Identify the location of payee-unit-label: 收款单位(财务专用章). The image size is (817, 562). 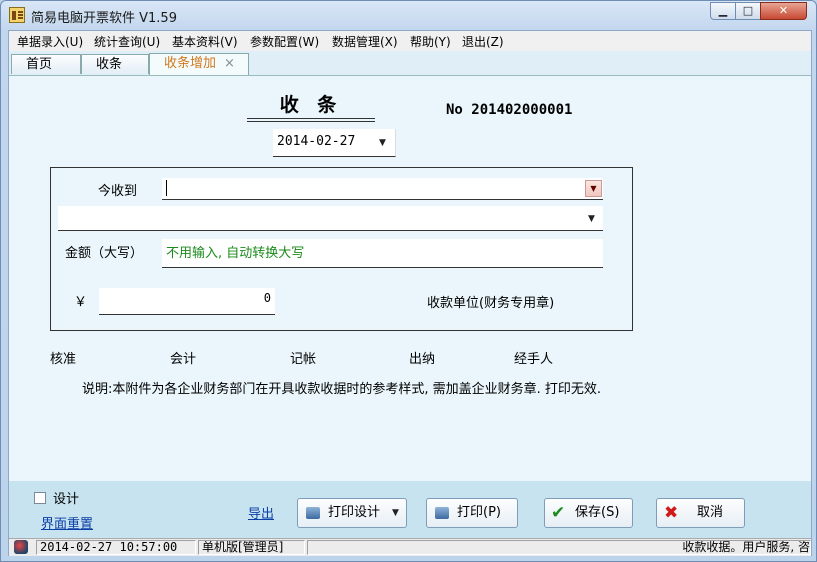
(491, 303).